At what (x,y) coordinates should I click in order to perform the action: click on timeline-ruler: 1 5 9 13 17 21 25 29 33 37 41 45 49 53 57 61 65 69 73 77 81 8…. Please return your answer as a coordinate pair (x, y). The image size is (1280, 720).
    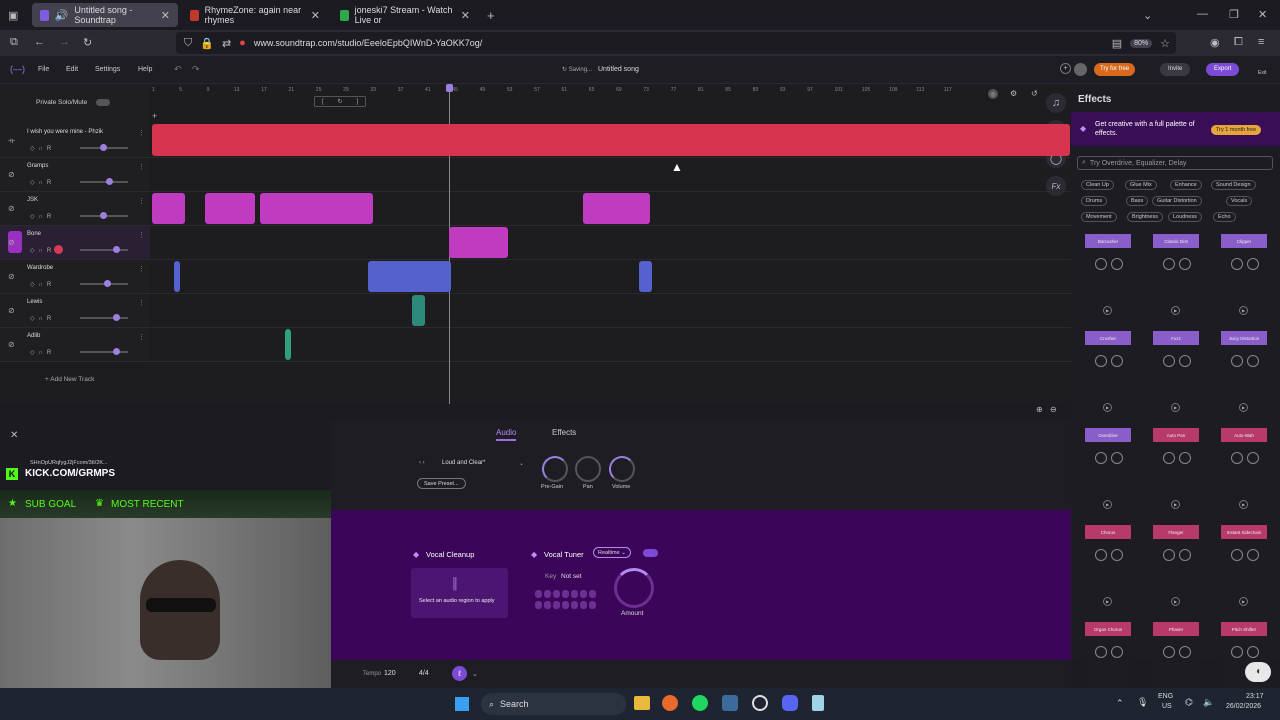
    Looking at the image, I should click on (610, 91).